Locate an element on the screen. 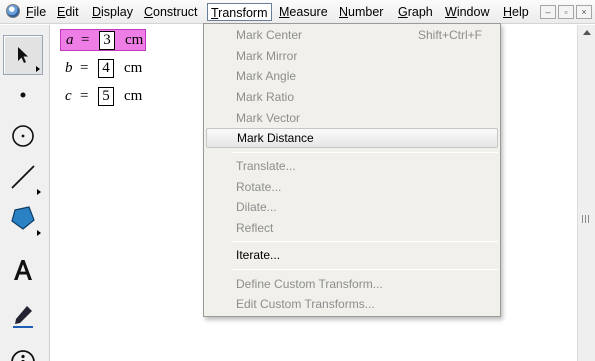  scroll-up-icon is located at coordinates (587, 32).